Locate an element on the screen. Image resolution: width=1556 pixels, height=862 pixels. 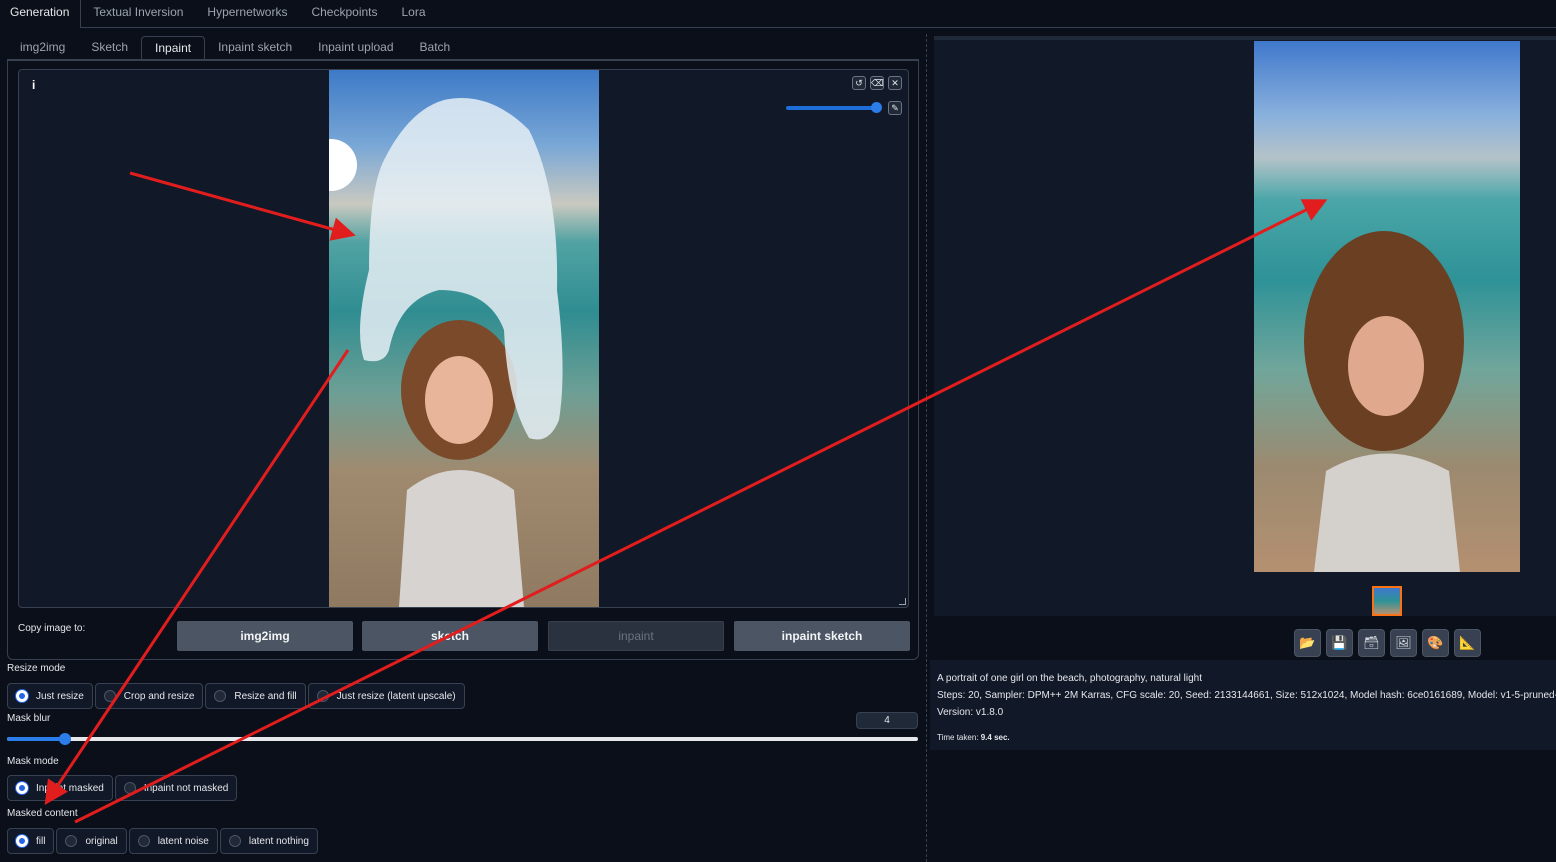
result-thumbnail is located at coordinates (1387, 601).